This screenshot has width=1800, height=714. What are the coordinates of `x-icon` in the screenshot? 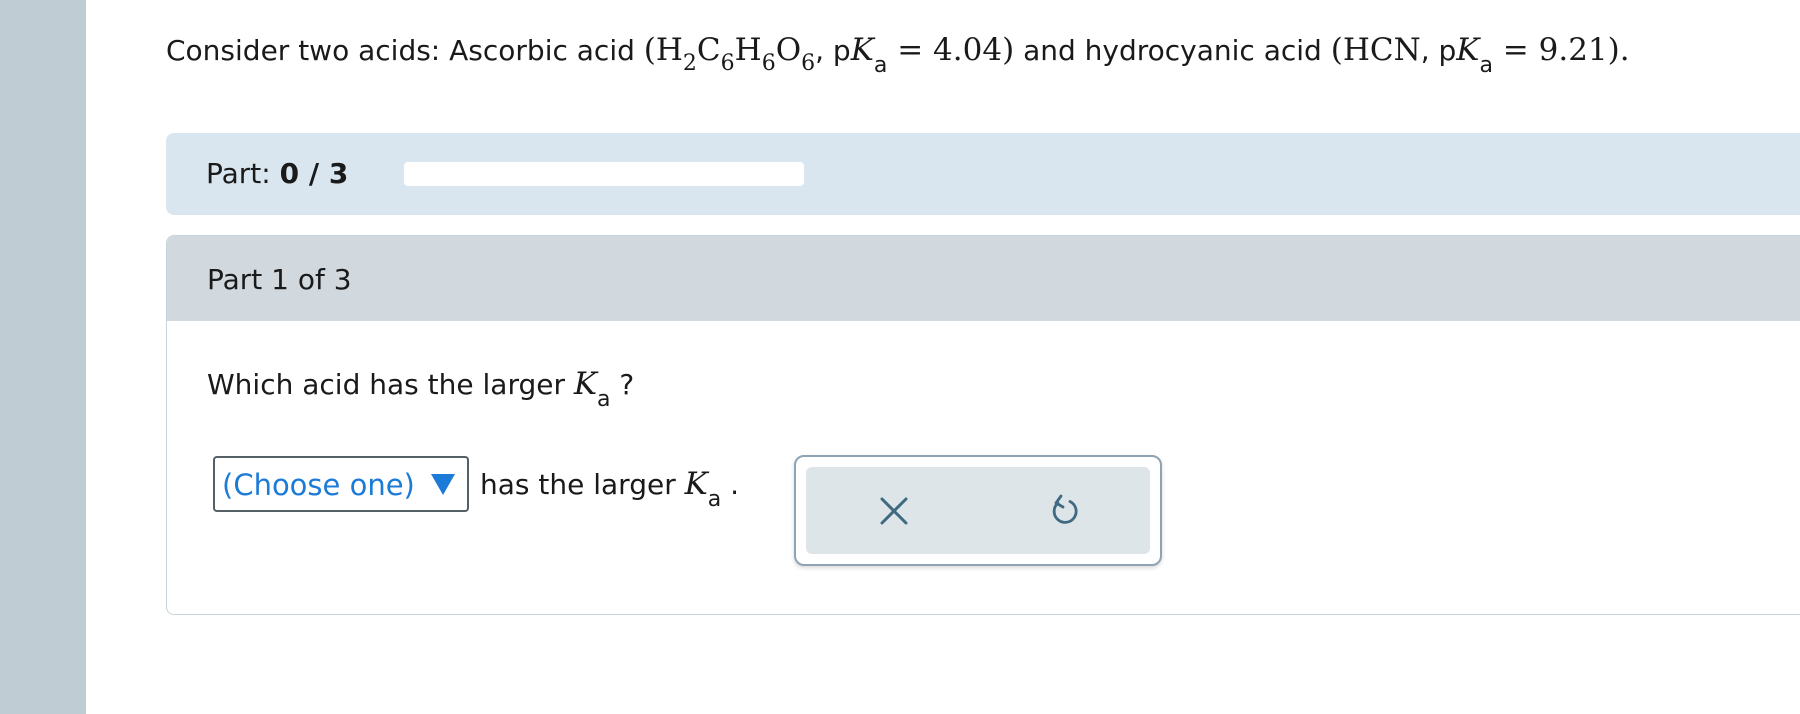 It's located at (894, 511).